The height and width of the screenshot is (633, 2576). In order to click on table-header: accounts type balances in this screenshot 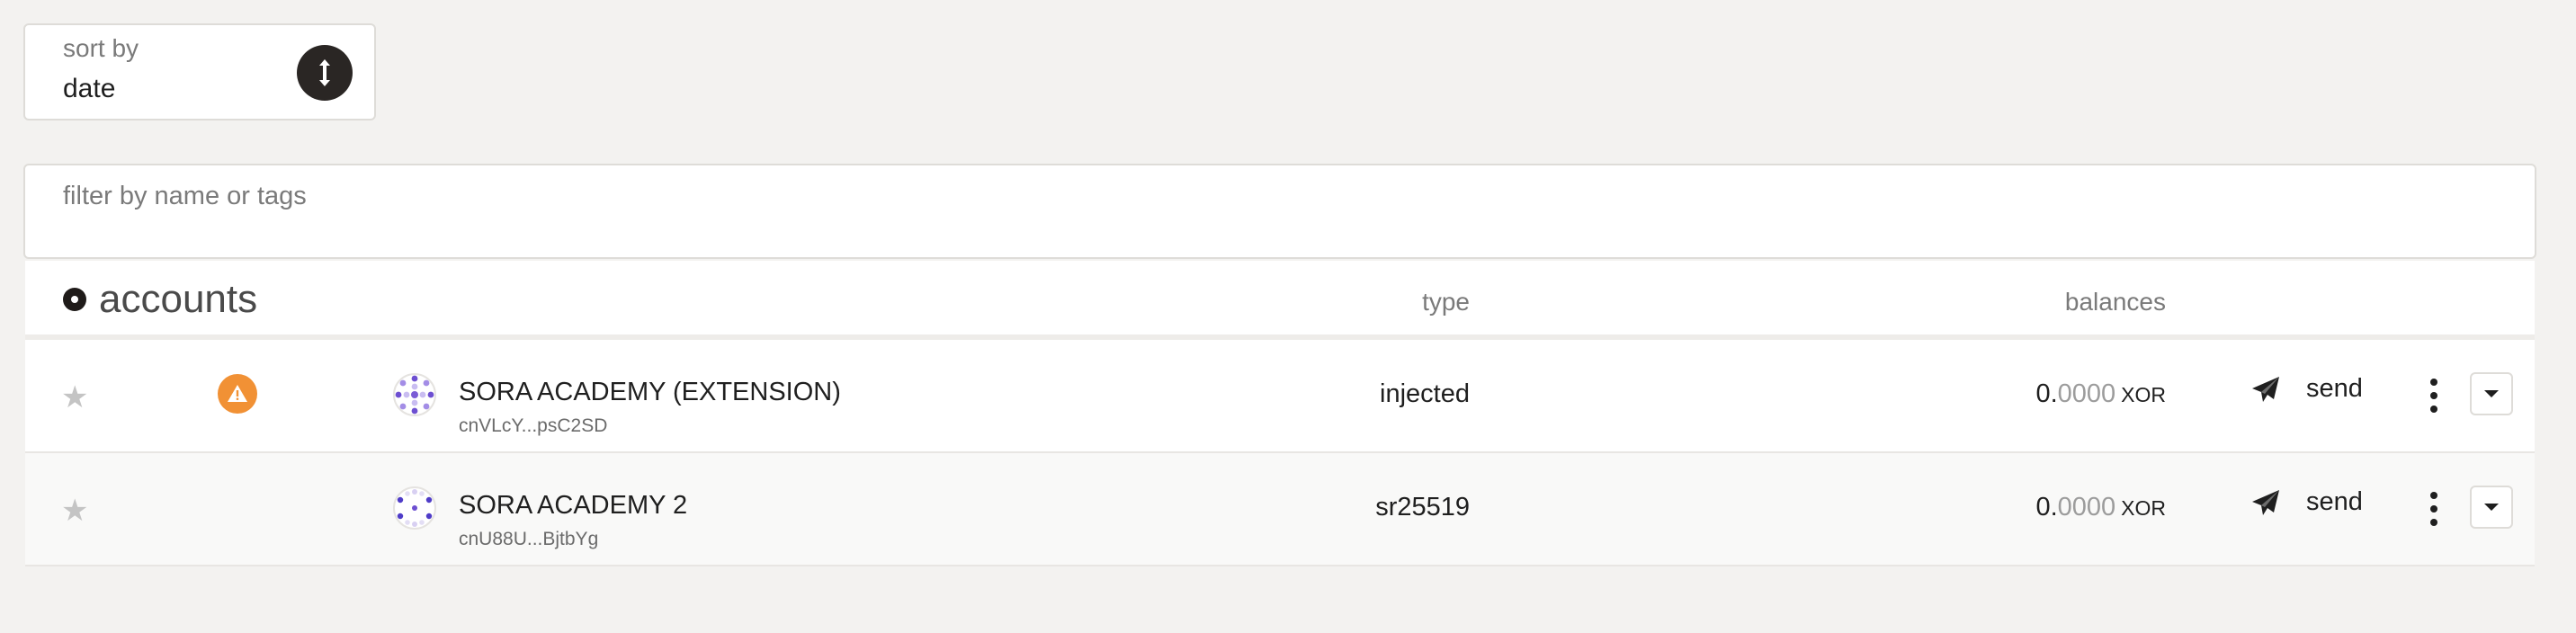, I will do `click(1280, 301)`.